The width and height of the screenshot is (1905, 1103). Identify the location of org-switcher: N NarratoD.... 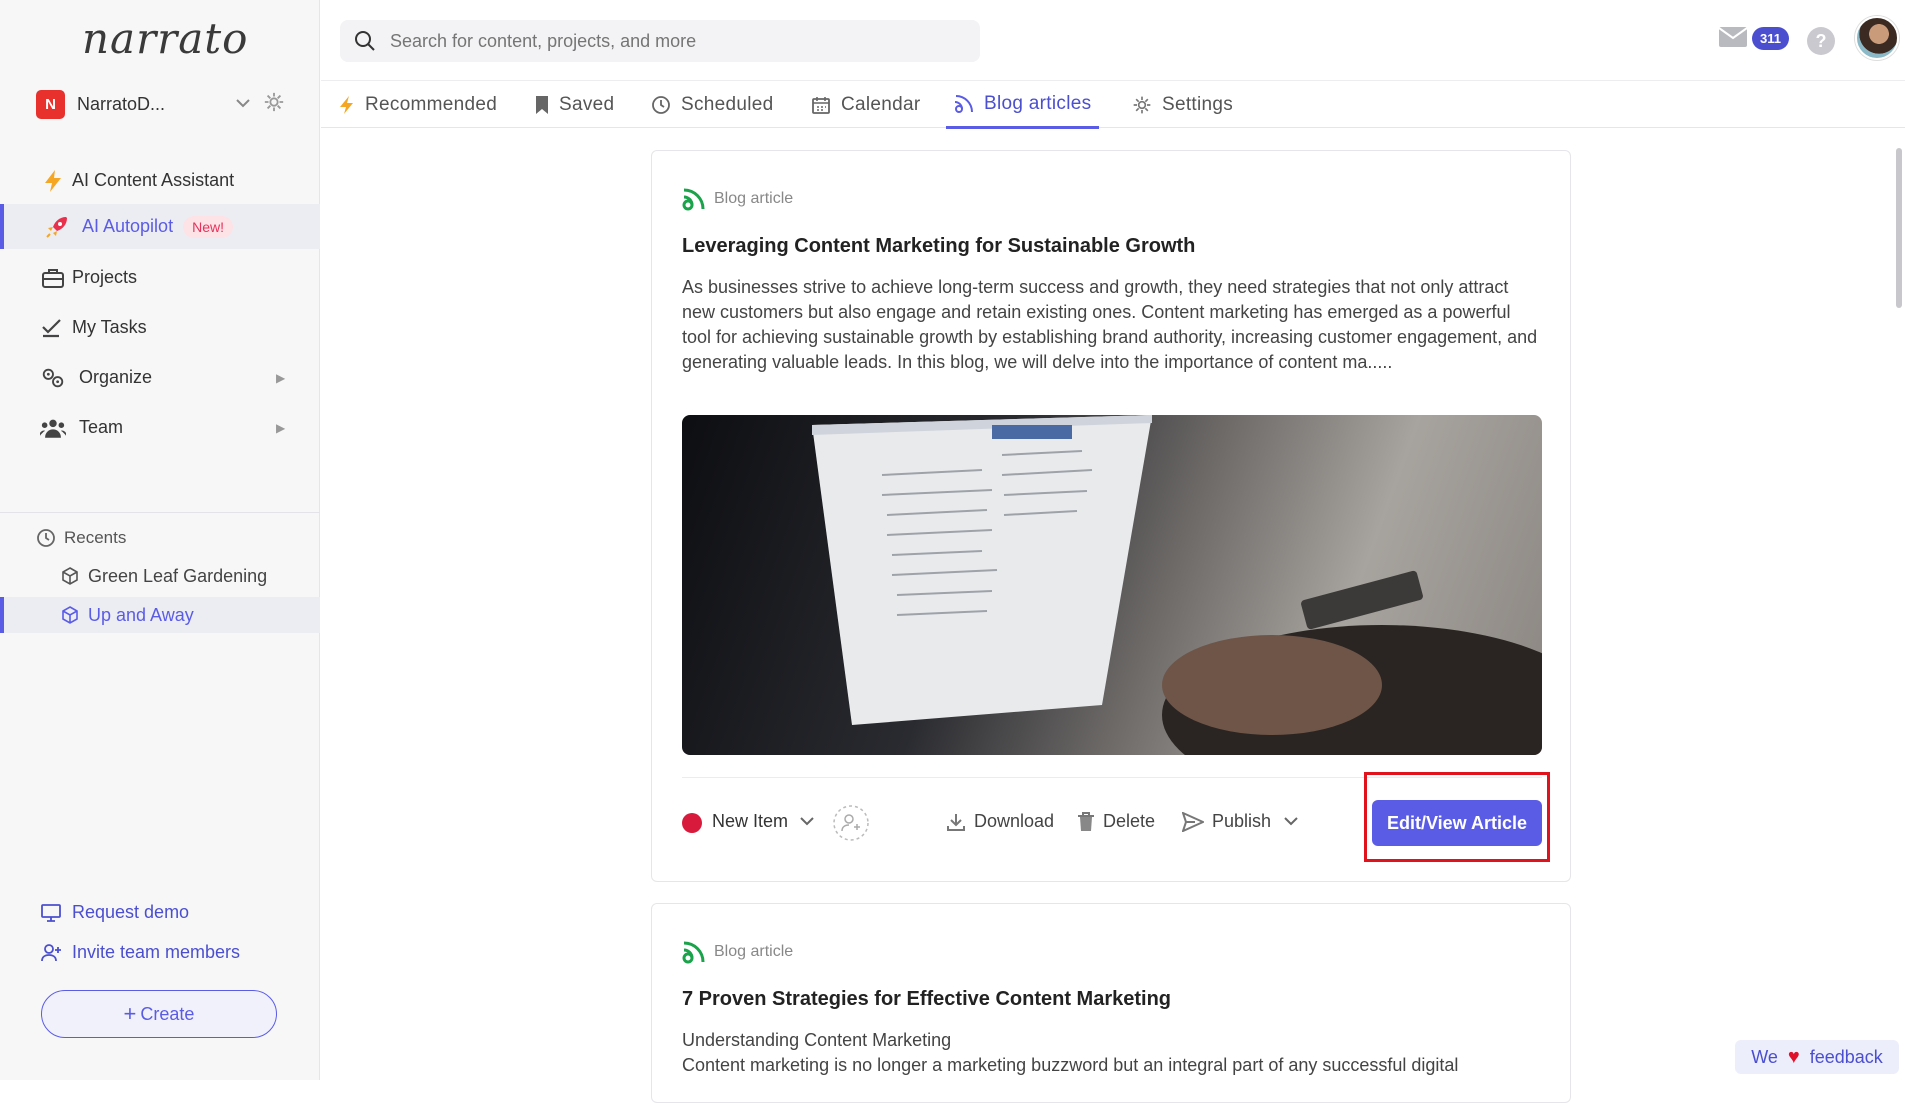
(166, 104).